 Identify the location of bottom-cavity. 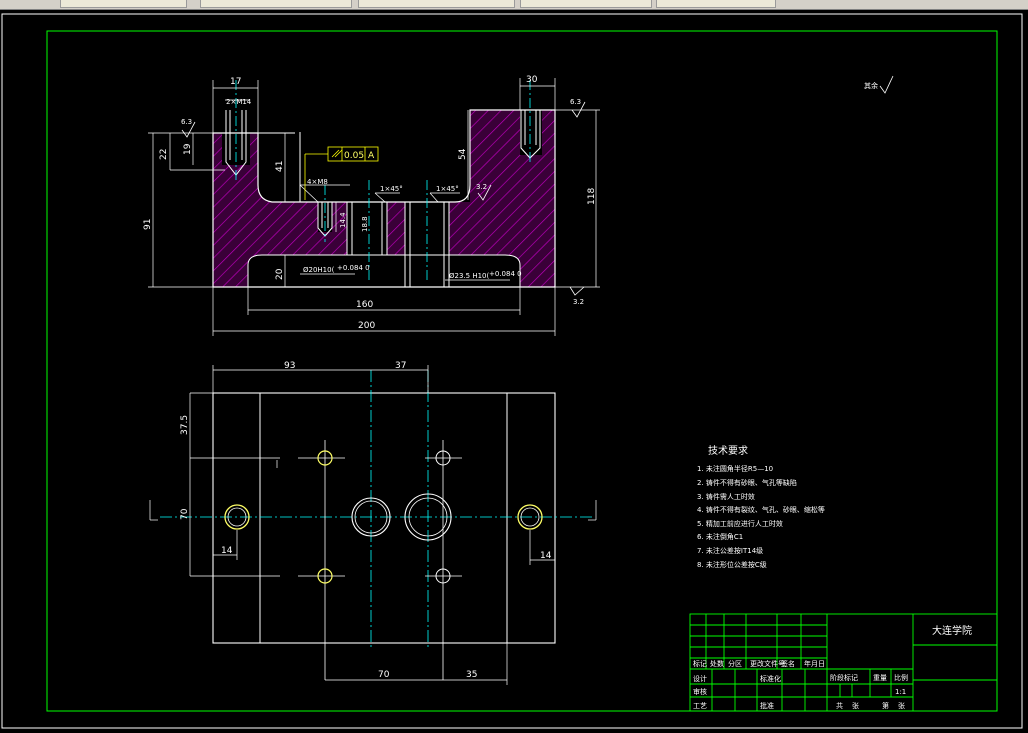
(384, 271).